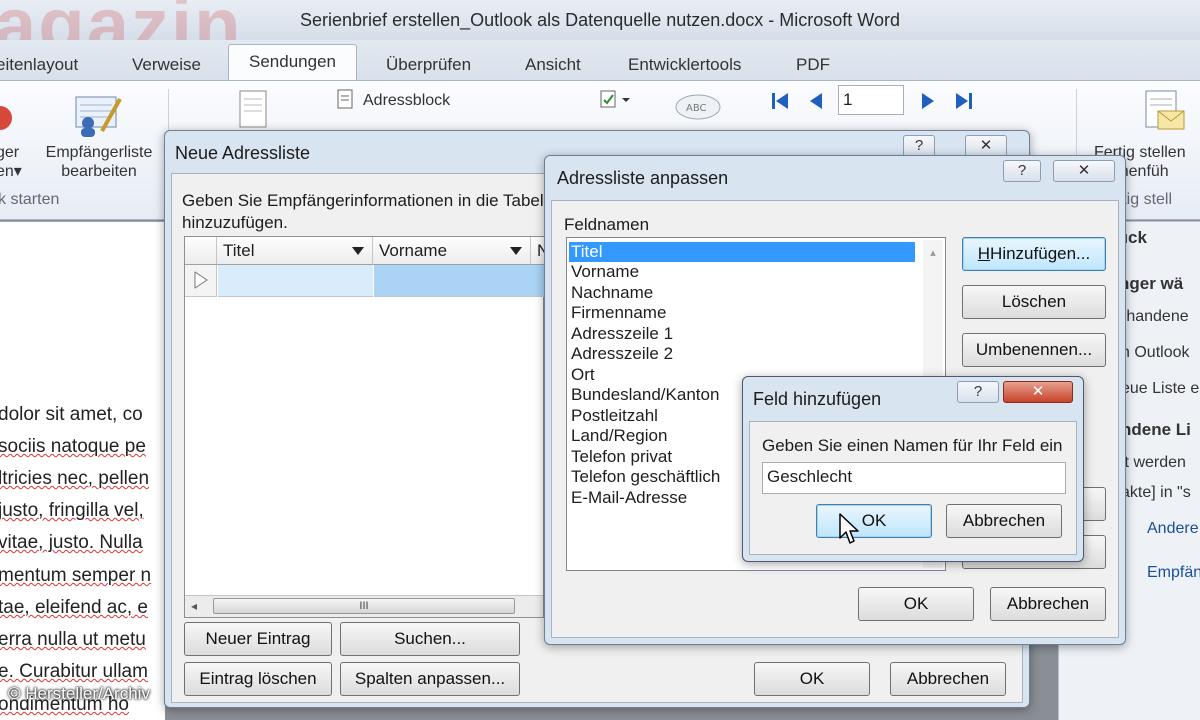 The width and height of the screenshot is (1200, 720). What do you see at coordinates (964, 101) in the screenshot?
I see `last-record-icon` at bounding box center [964, 101].